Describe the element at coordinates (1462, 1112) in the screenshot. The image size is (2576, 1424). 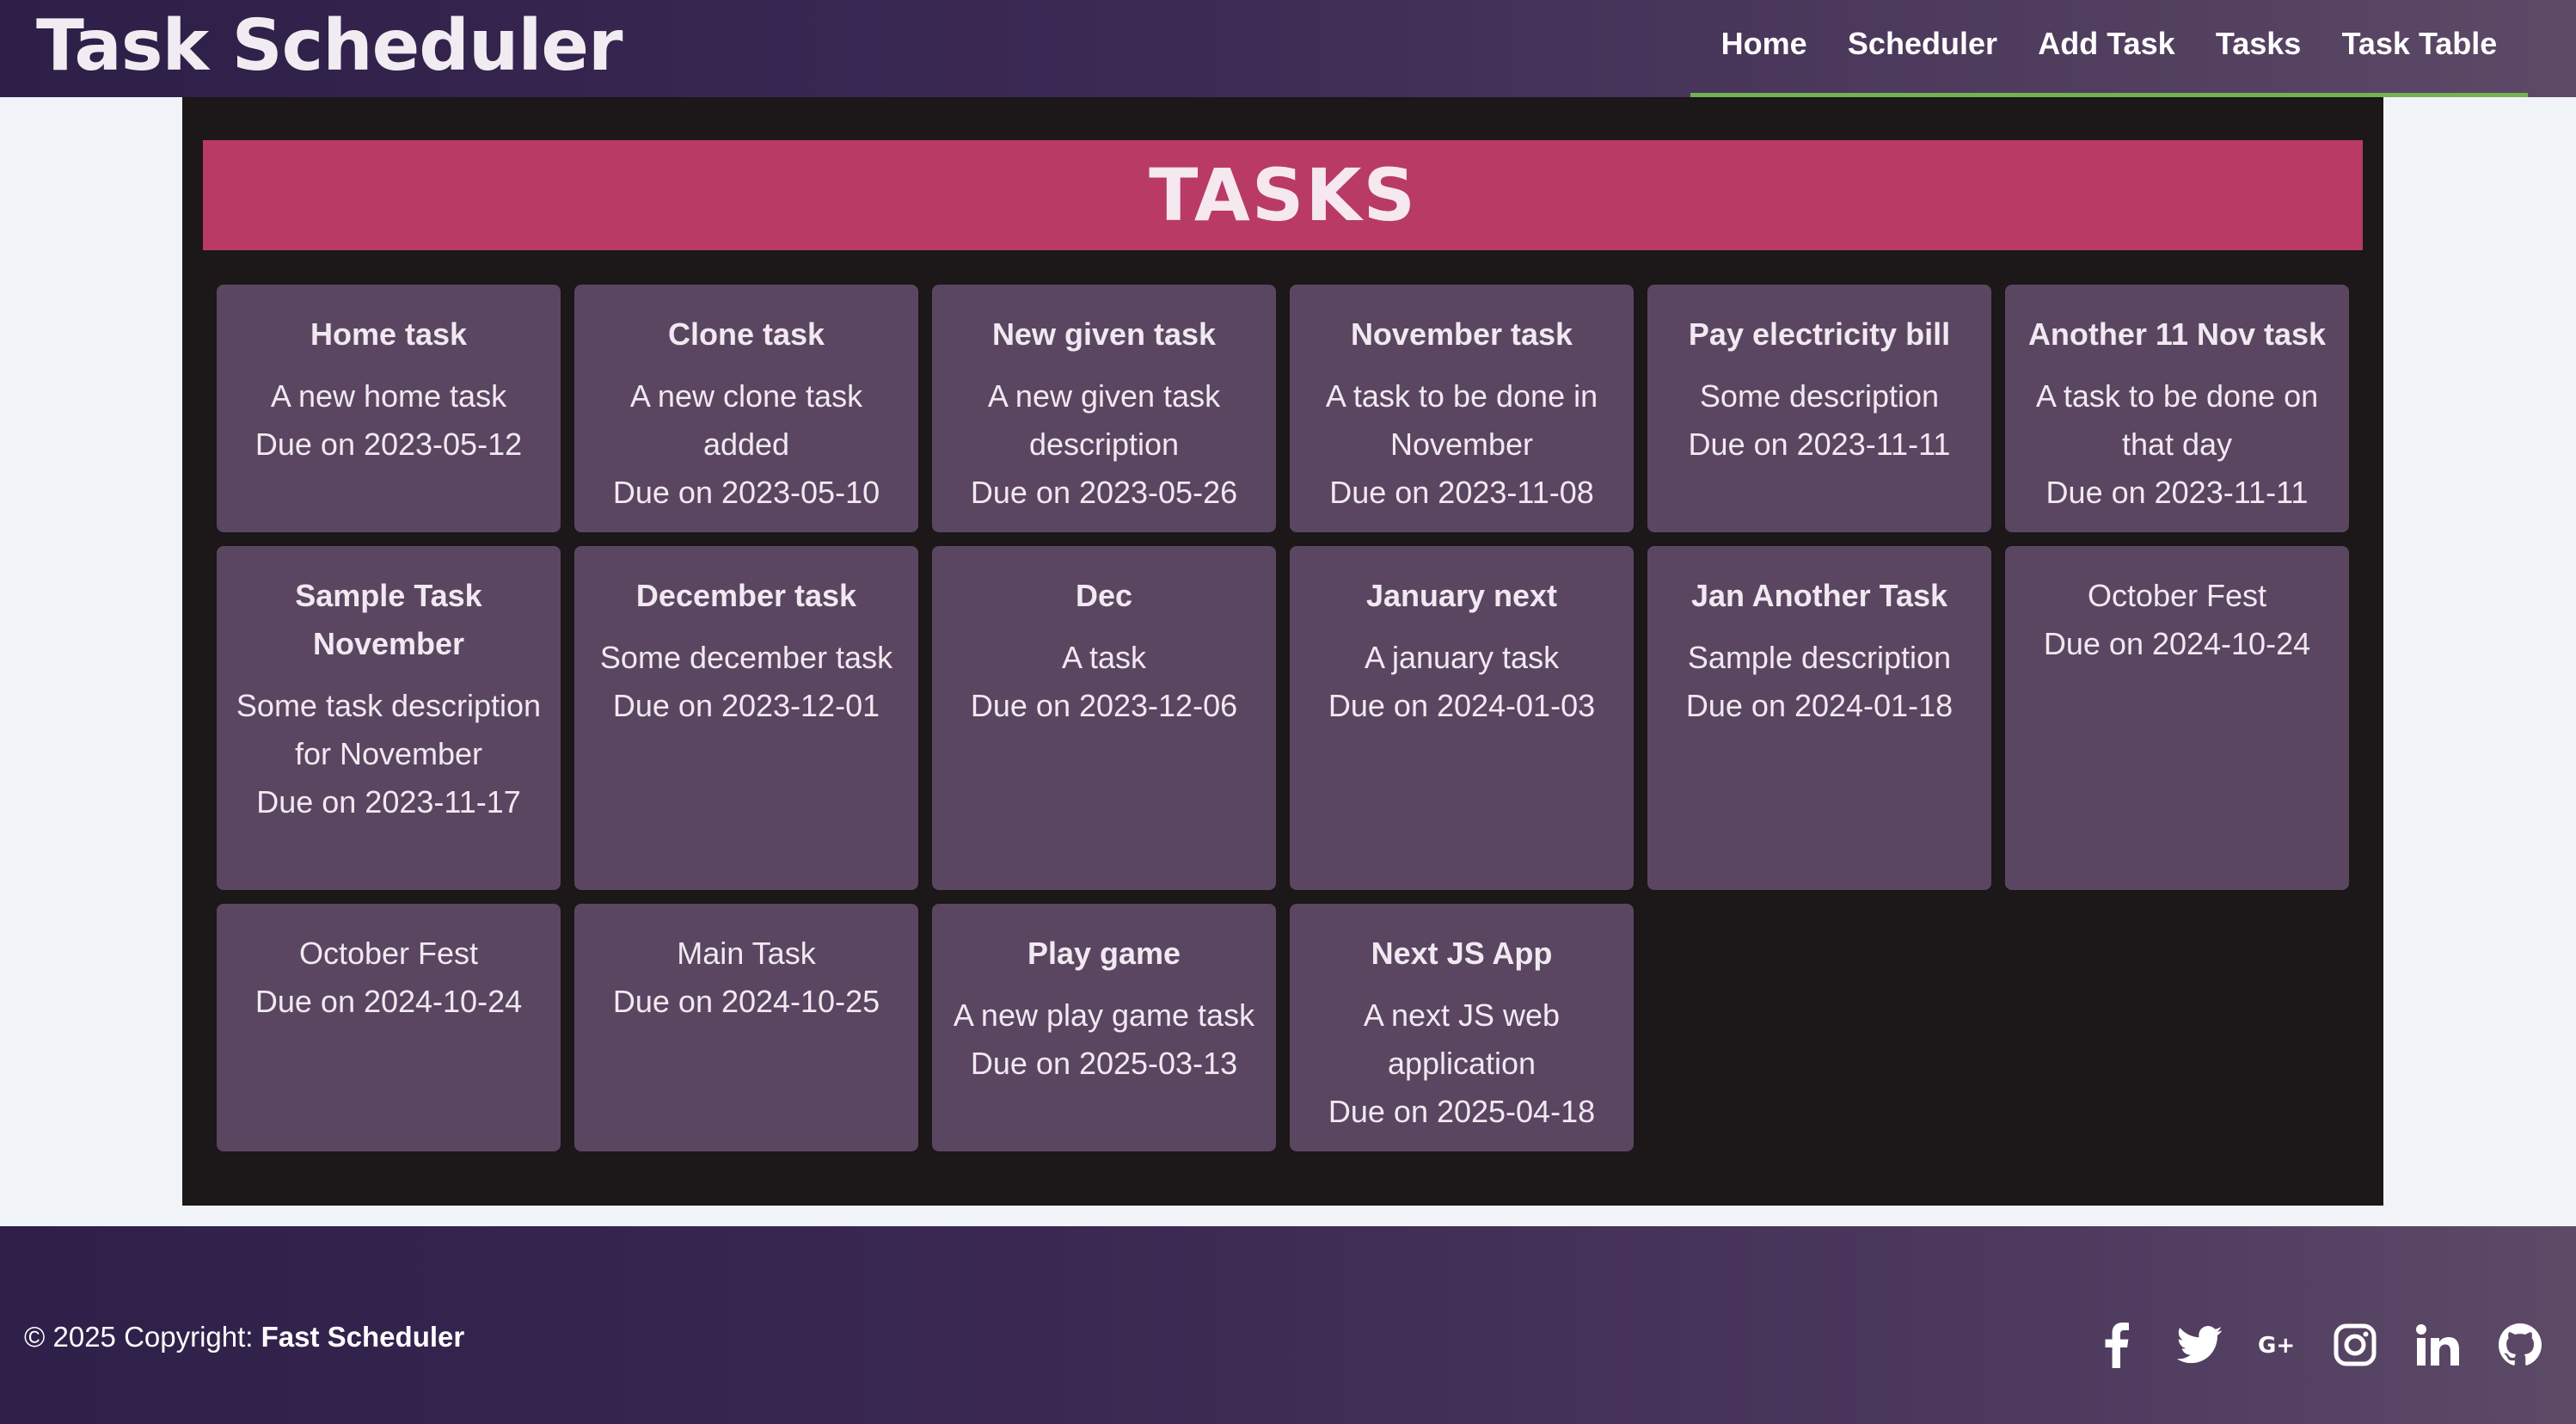
I see `task-due-date: Due on 2025-04-18` at that location.